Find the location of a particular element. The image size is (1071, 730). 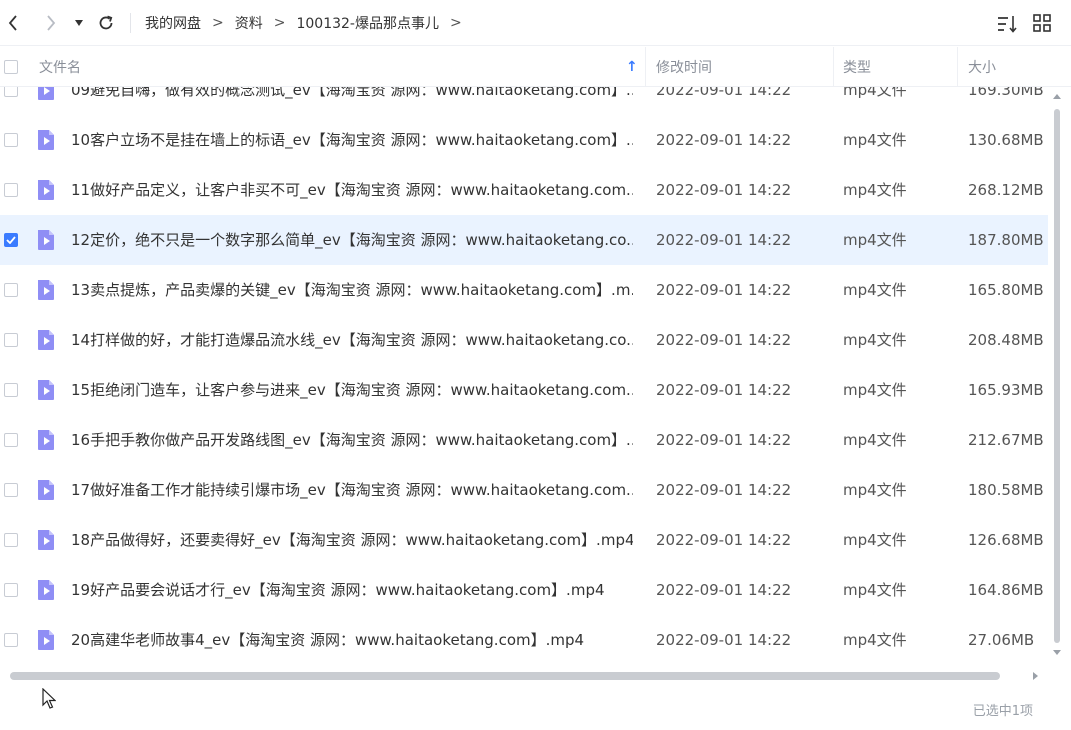

scroll-right-icon is located at coordinates (1036, 676).